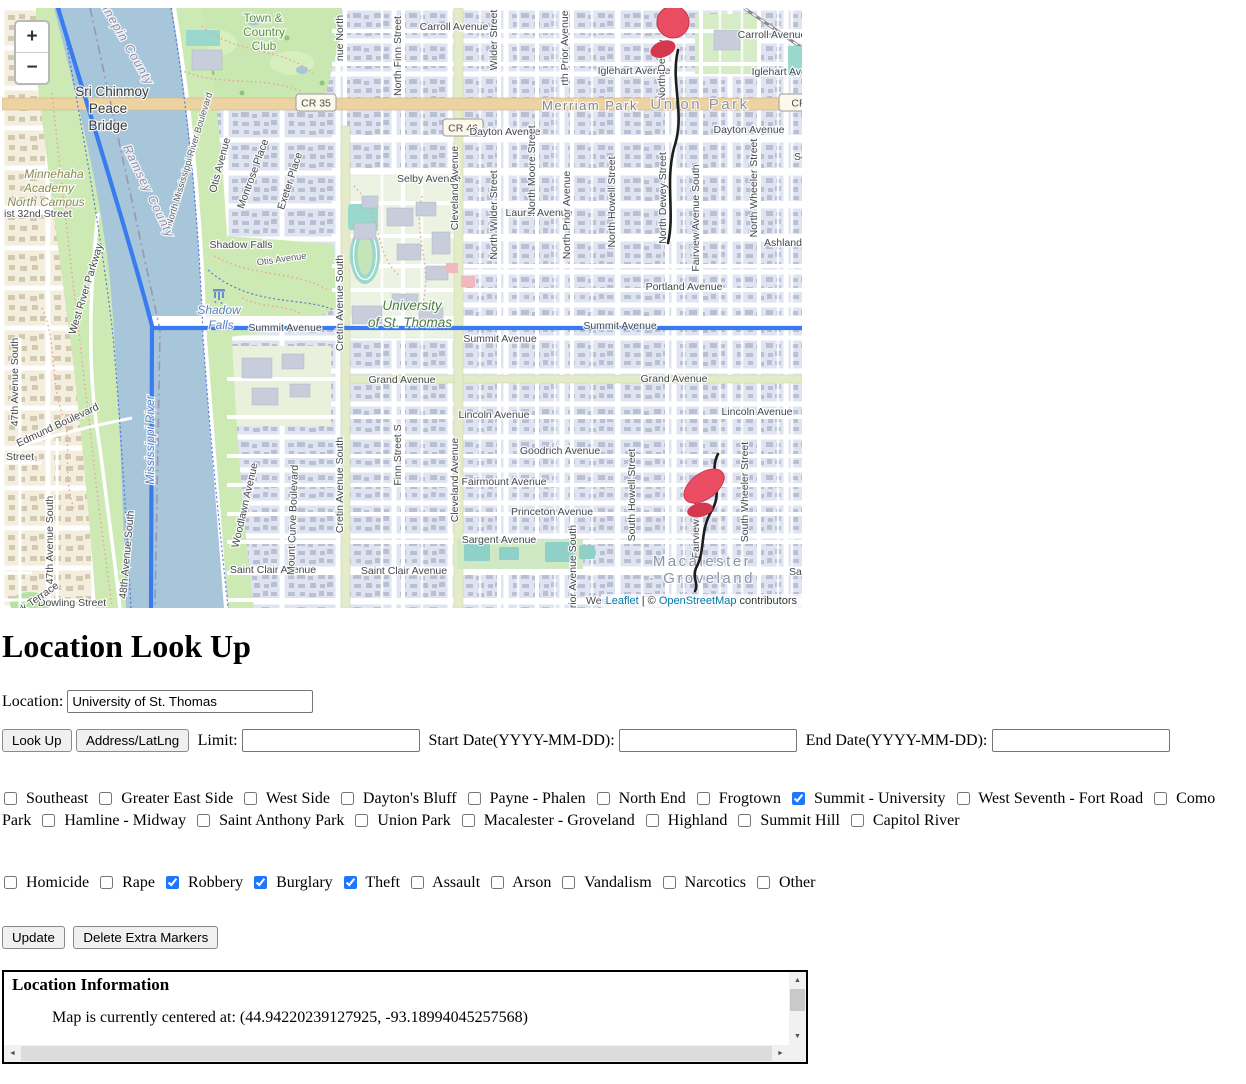 This screenshot has width=1246, height=1084. Describe the element at coordinates (612, 201) in the screenshot. I see `map-label: North Howell Street` at that location.